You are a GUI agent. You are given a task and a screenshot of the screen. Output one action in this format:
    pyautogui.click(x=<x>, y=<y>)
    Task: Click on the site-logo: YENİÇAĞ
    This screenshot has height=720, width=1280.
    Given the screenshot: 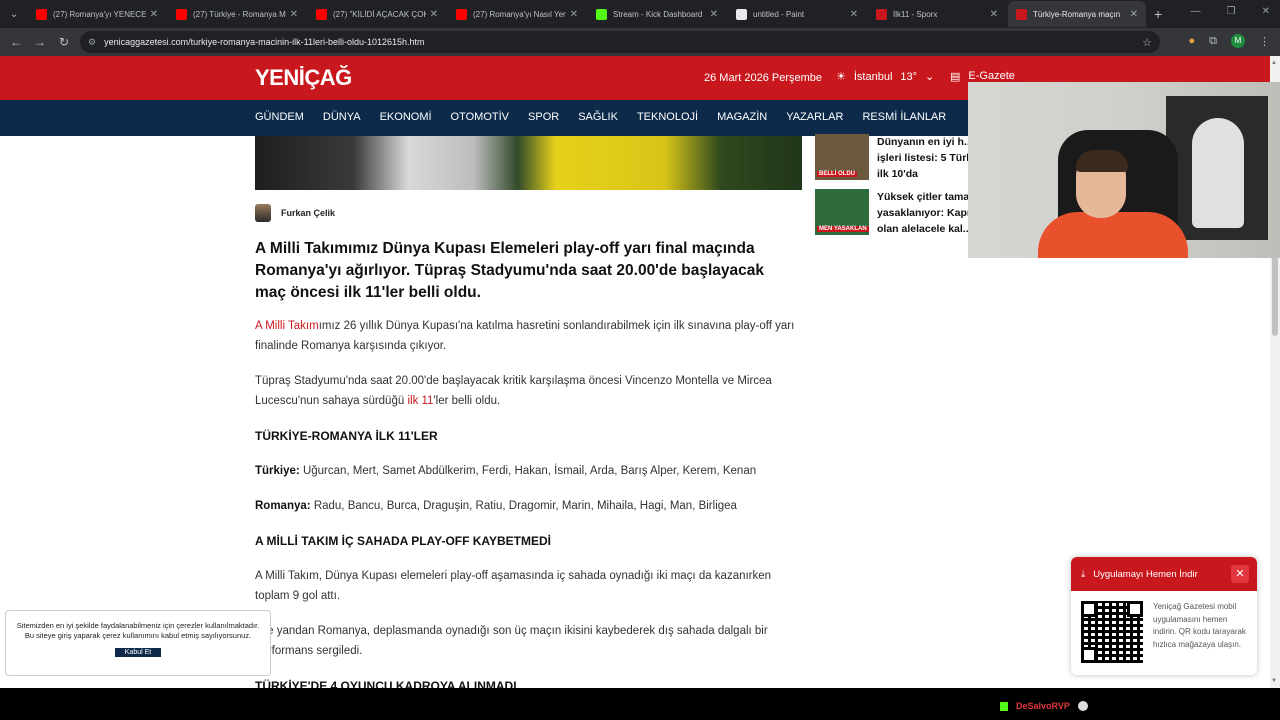 What is the action you would take?
    pyautogui.click(x=303, y=78)
    